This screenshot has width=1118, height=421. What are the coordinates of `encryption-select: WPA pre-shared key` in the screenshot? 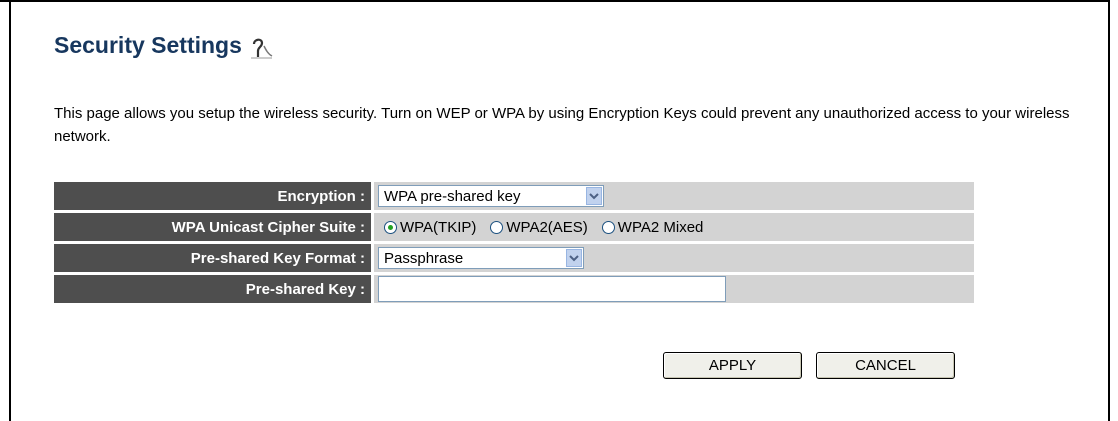 It's located at (491, 196).